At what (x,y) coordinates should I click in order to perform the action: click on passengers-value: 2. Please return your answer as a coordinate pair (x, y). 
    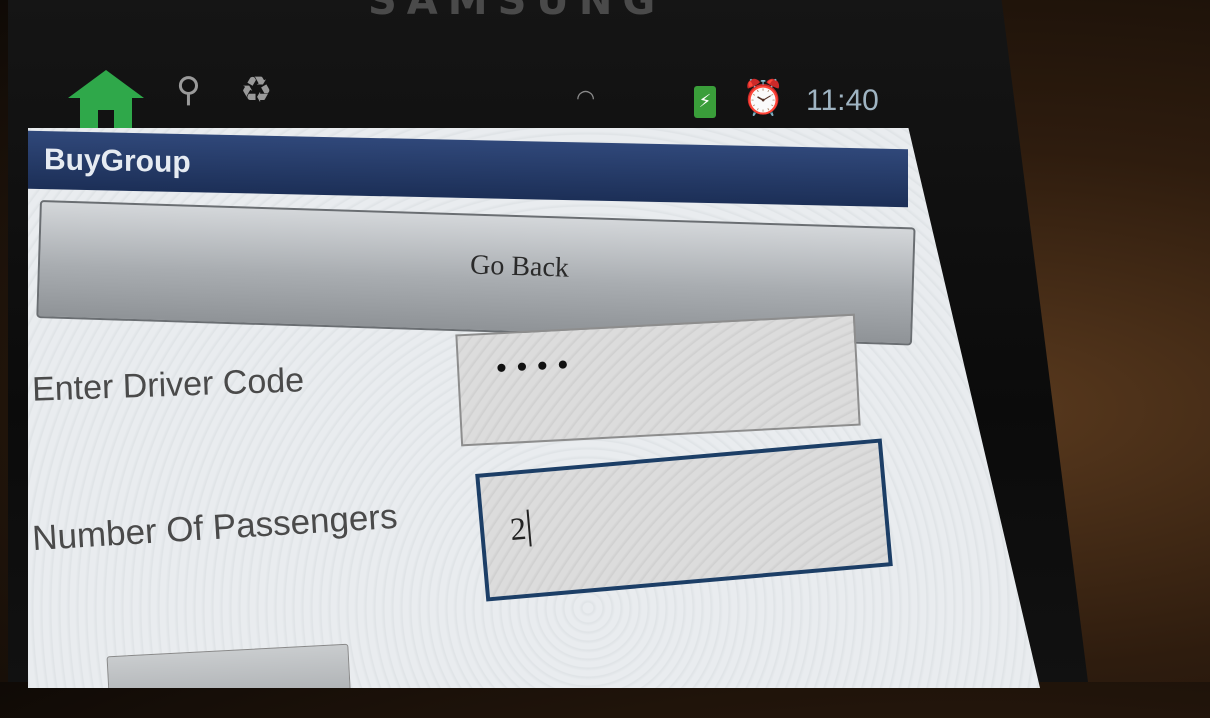
    Looking at the image, I should click on (520, 529).